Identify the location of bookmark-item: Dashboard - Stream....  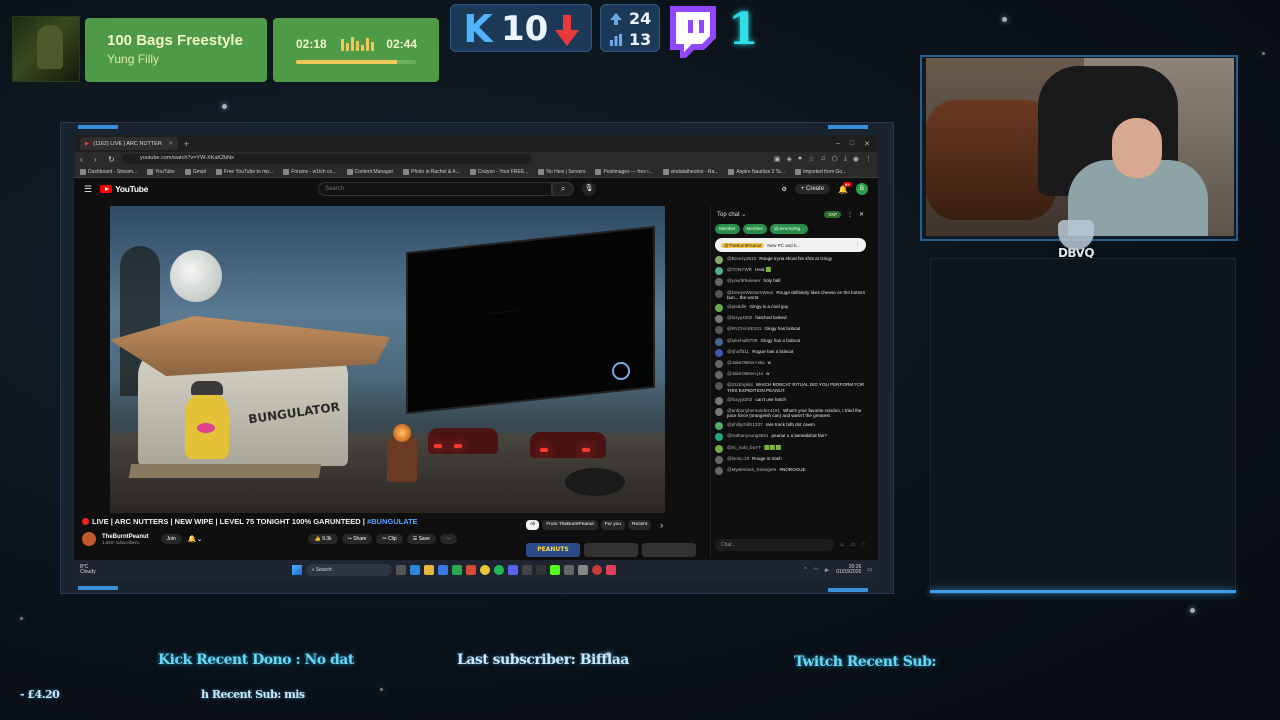
(108, 171).